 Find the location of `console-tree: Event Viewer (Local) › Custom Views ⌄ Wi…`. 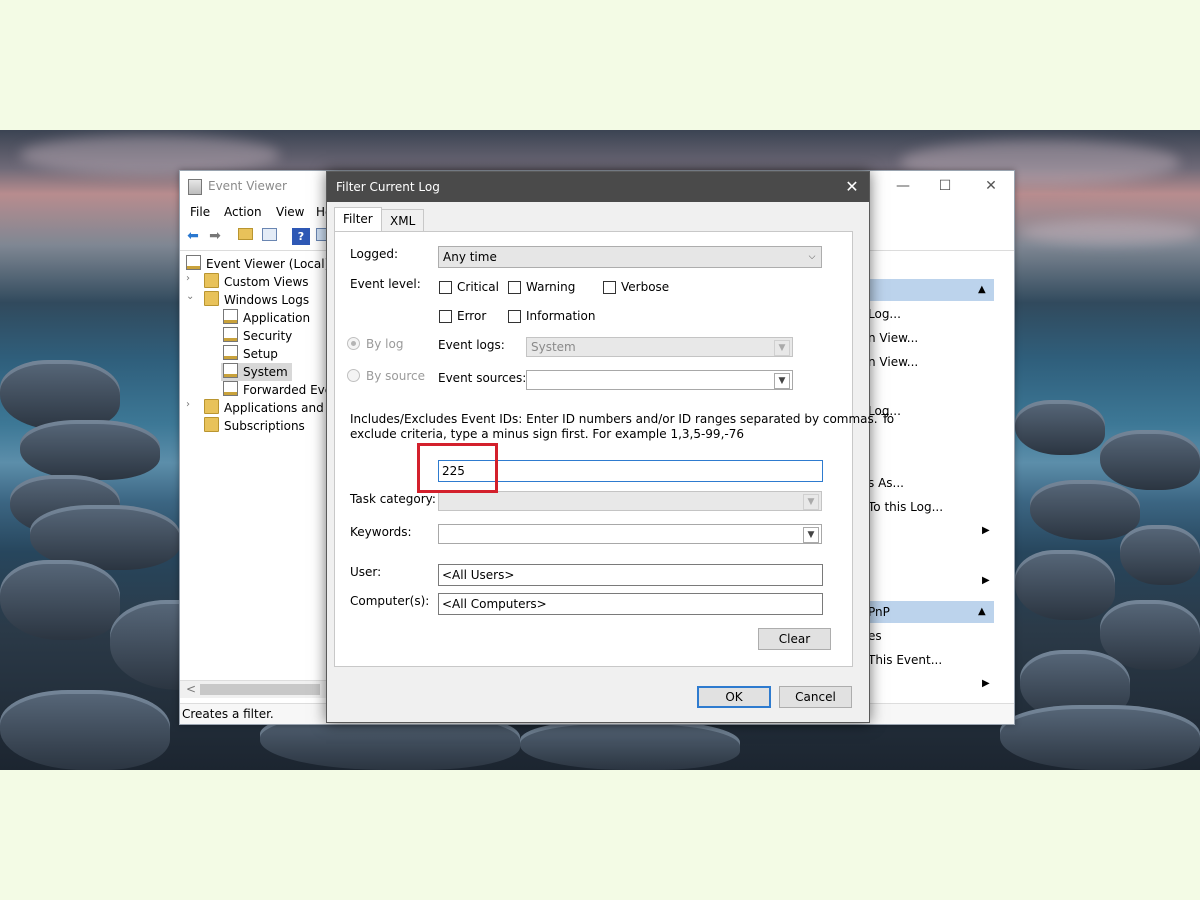

console-tree: Event Viewer (Local) › Custom Views ⌄ Wi… is located at coordinates (254, 467).